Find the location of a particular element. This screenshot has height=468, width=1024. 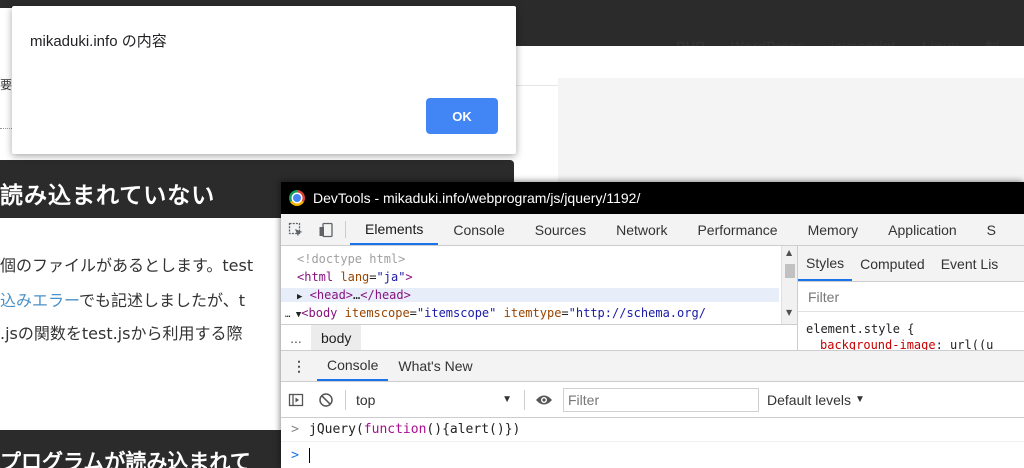

paragraph-line-1: 個のファイルがあるとします。test is located at coordinates (127, 265).